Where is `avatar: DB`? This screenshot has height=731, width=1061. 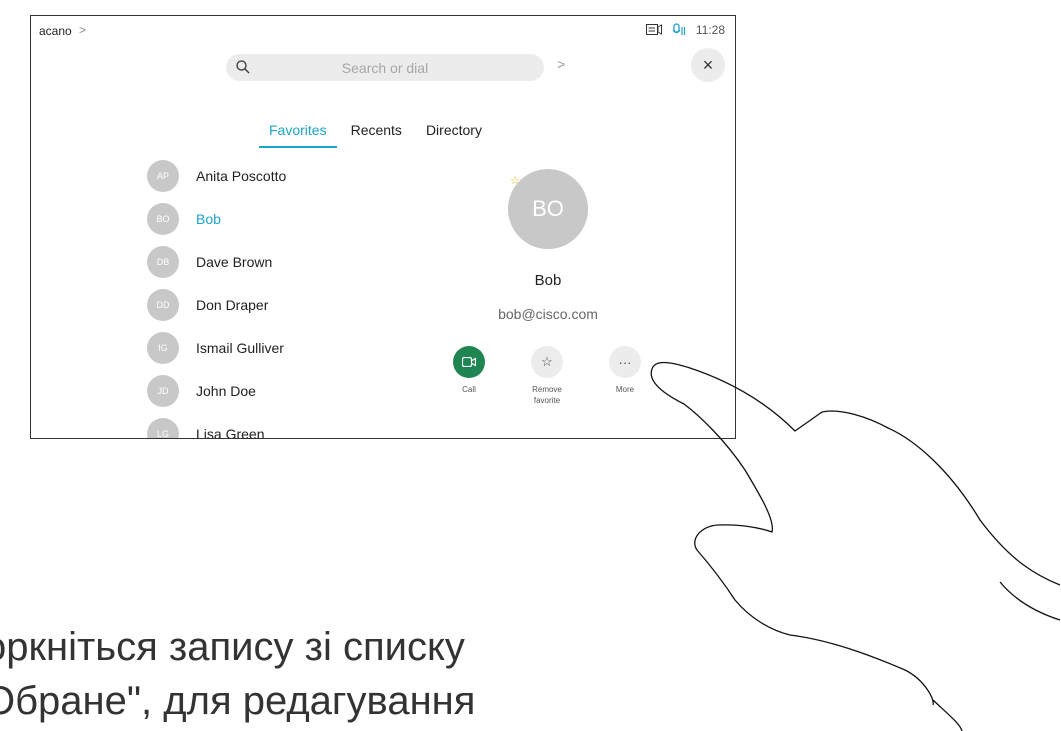 avatar: DB is located at coordinates (163, 262).